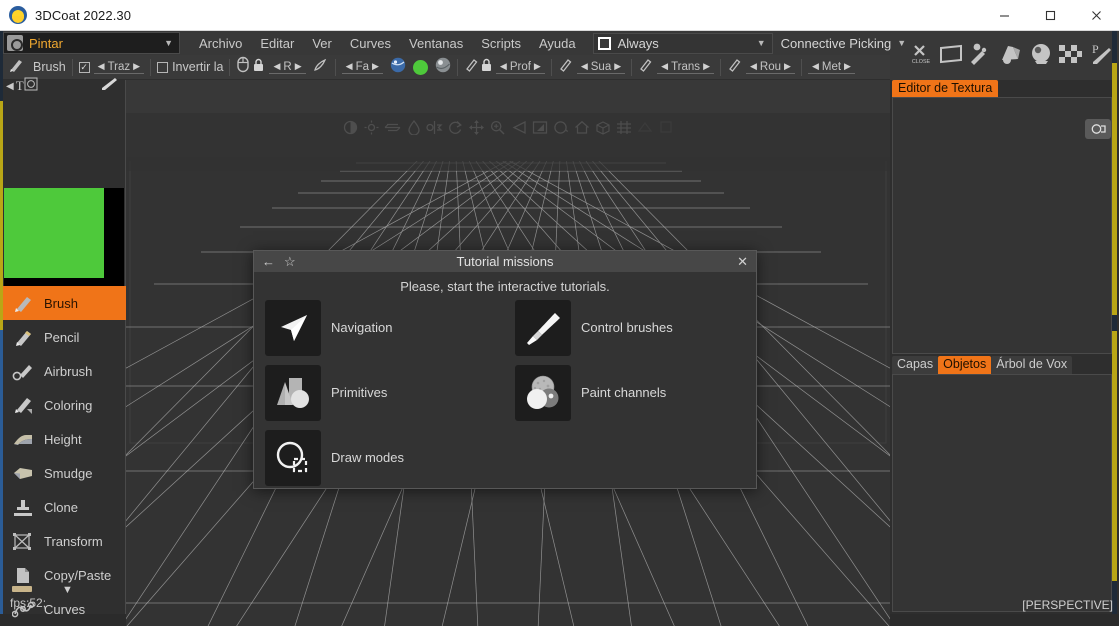 The image size is (1119, 626). I want to click on symmetry-icon, so click(392, 127).